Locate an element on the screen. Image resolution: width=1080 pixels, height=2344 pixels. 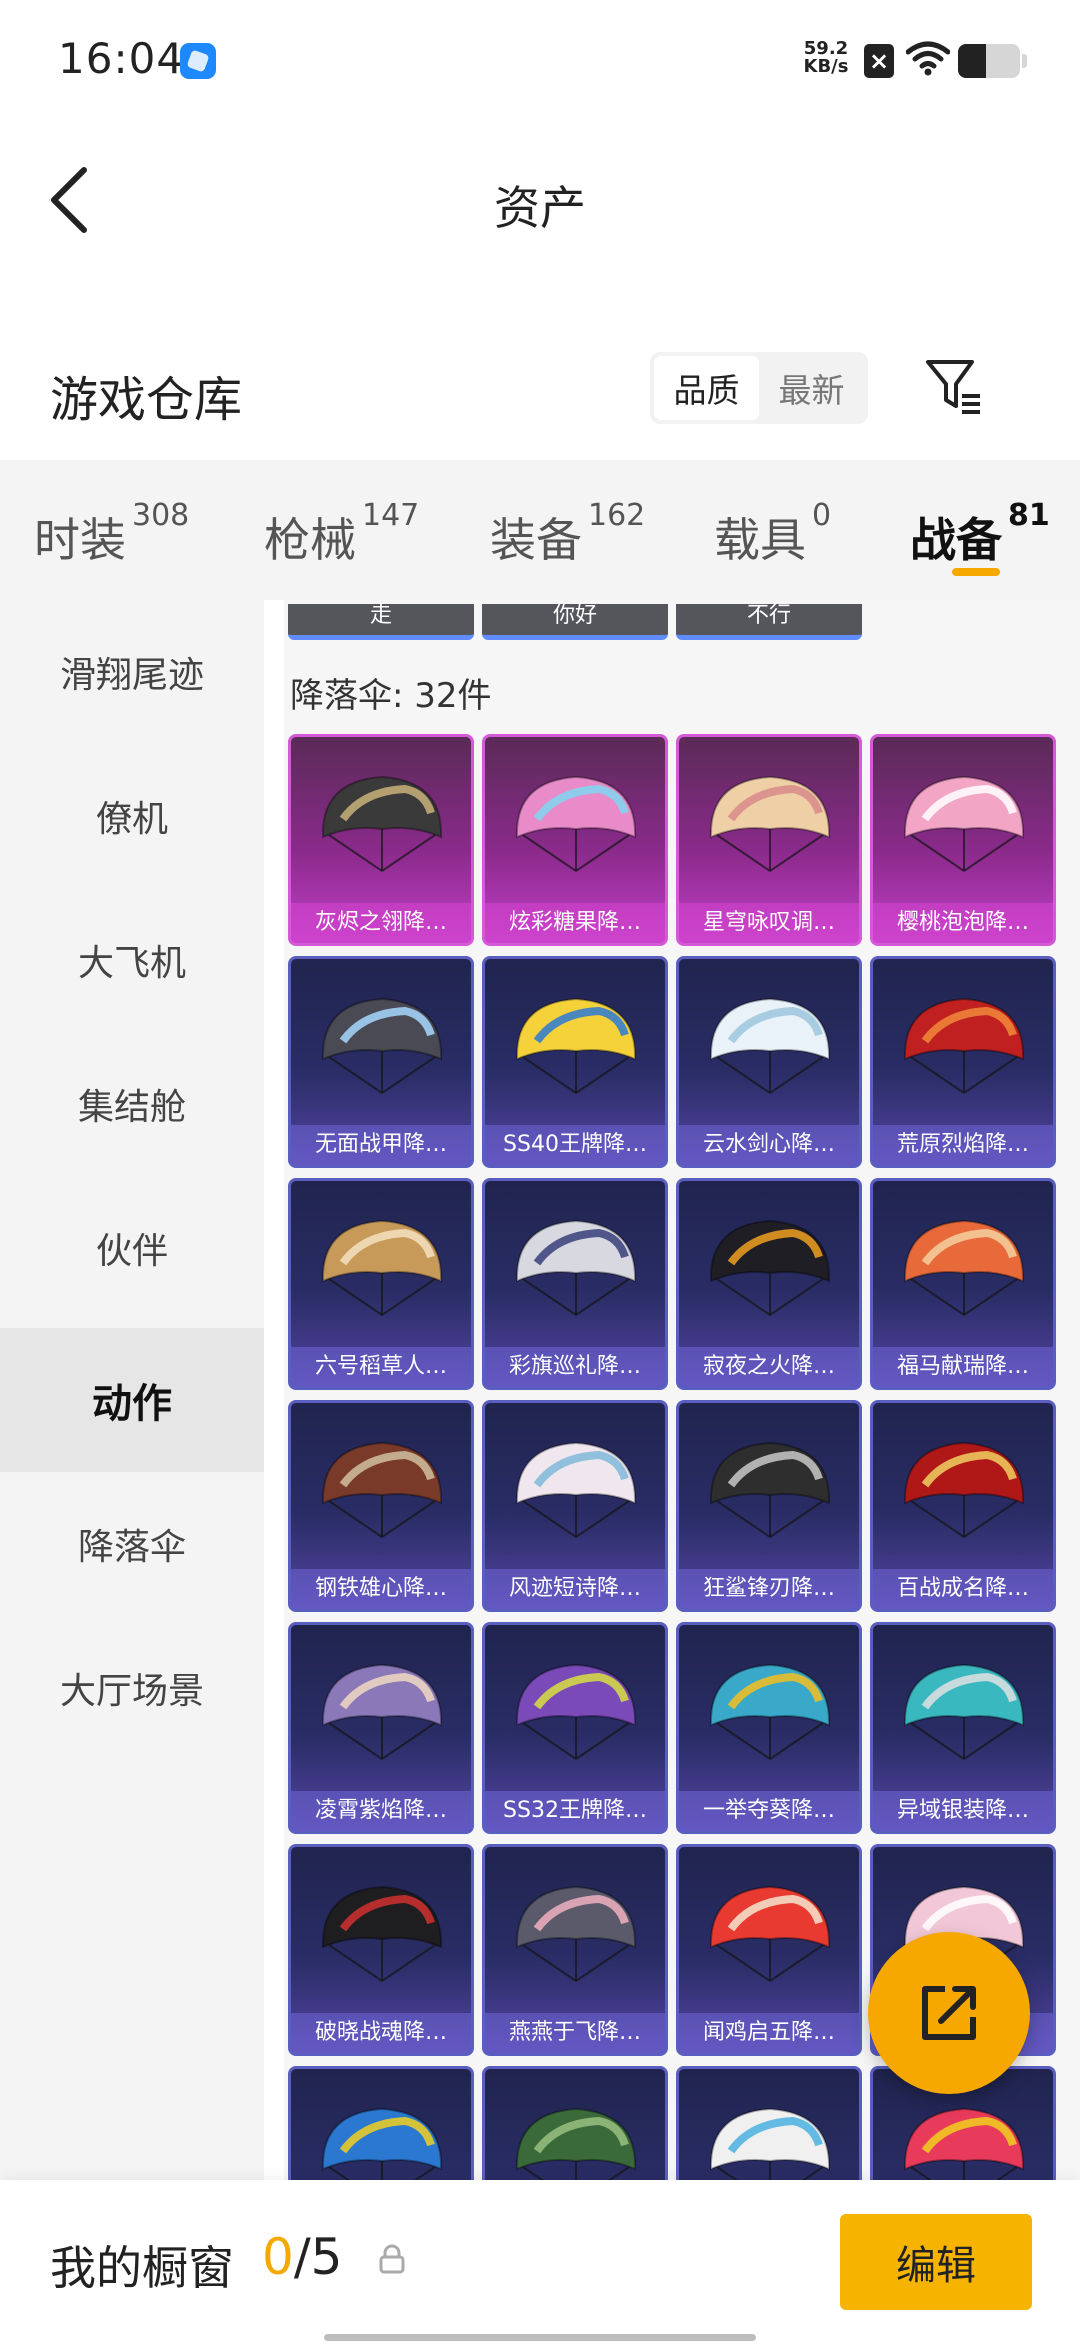
share-button is located at coordinates (949, 2013).